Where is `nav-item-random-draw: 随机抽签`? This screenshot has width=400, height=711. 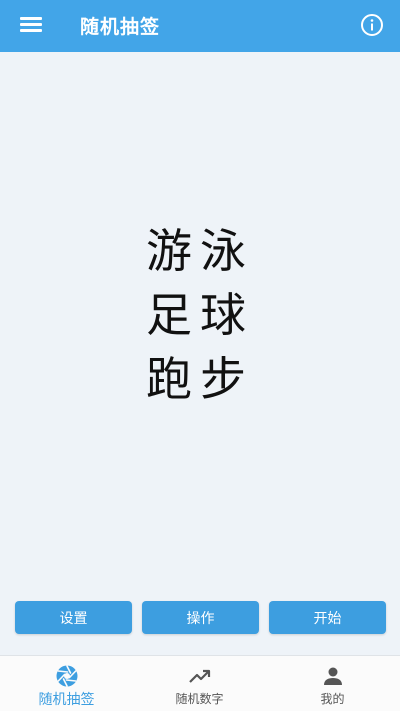 nav-item-random-draw: 随机抽签 is located at coordinates (66, 683).